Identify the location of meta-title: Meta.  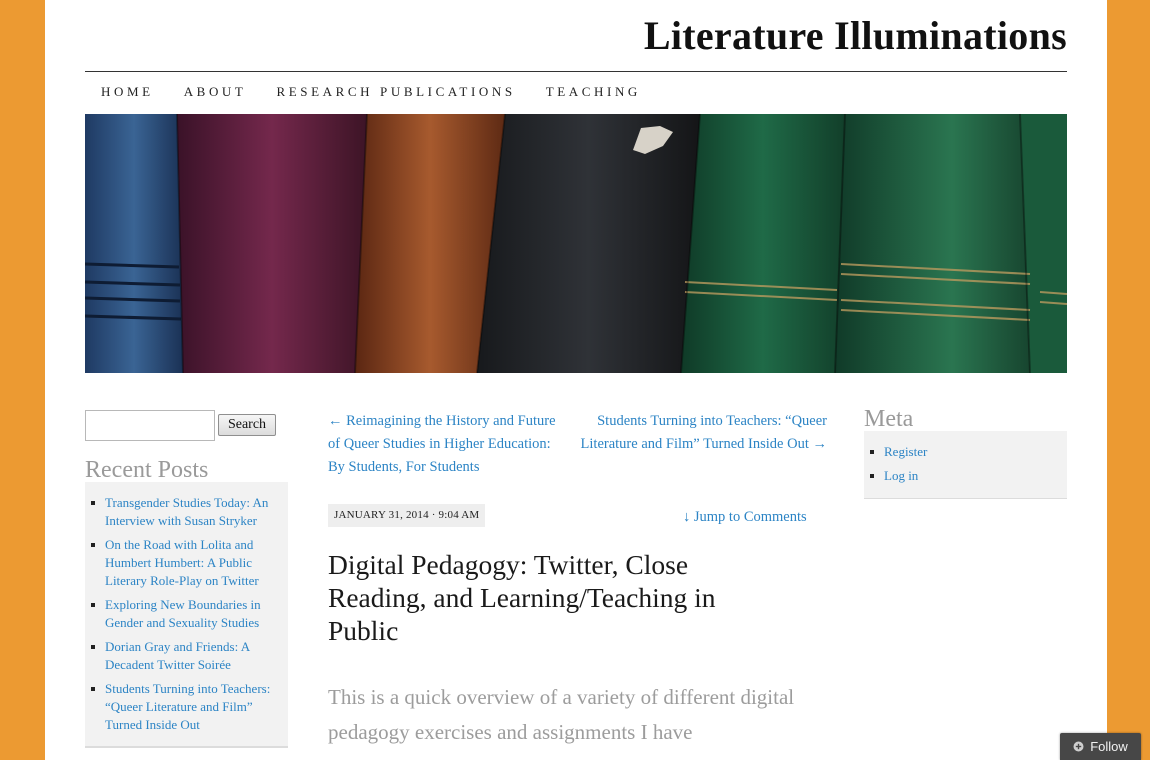
(889, 419).